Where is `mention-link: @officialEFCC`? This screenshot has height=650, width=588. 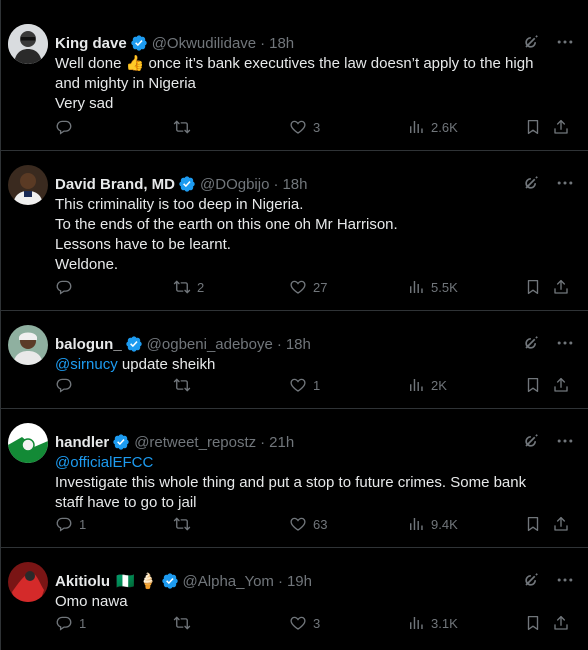 mention-link: @officialEFCC is located at coordinates (315, 463).